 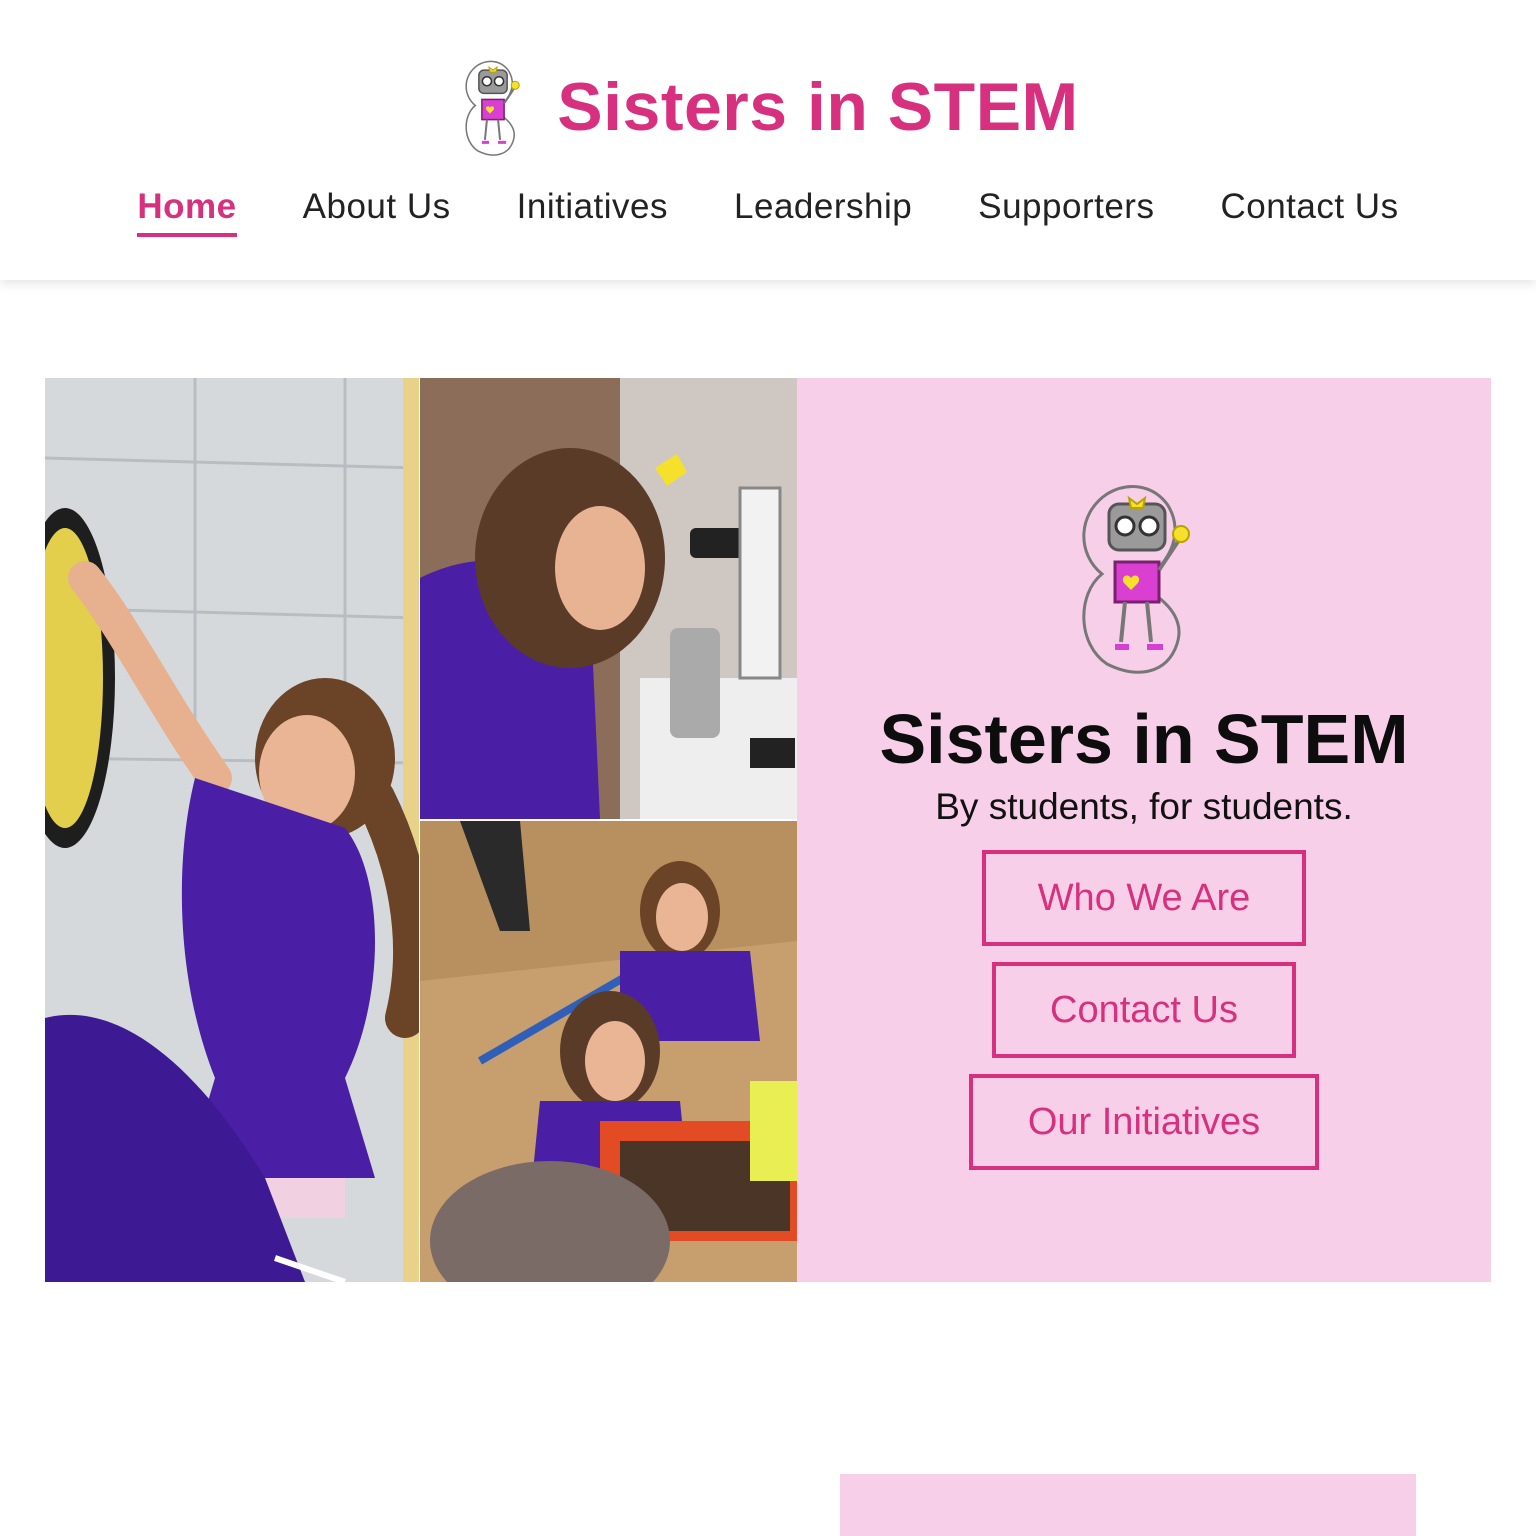 I want to click on who-we-are-button: Who We Are, so click(x=1144, y=898).